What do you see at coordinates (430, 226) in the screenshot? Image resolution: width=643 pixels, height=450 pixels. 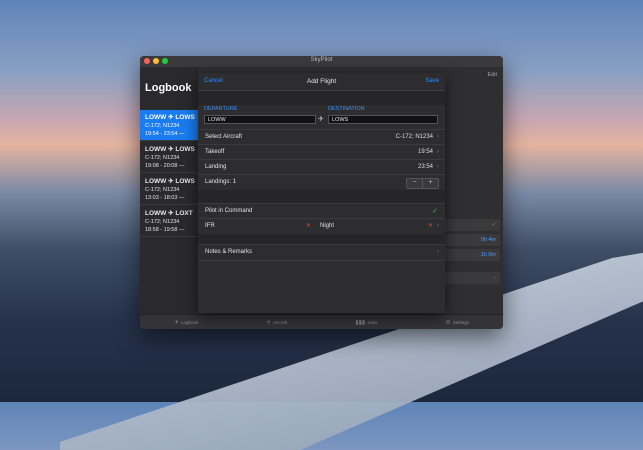 I see `night-cross-icon: ✕` at bounding box center [430, 226].